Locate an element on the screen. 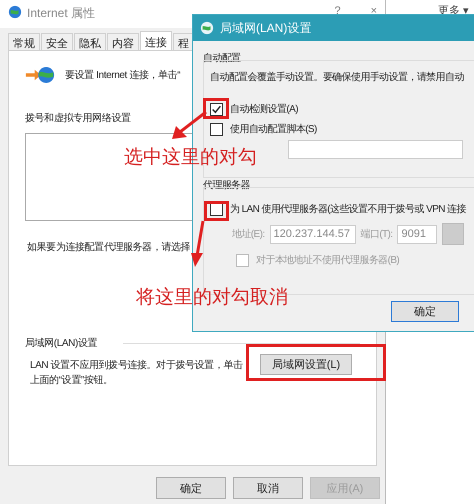 The height and width of the screenshot is (504, 474). section-heading: 局域网(LAN)设置 is located at coordinates (61, 343).